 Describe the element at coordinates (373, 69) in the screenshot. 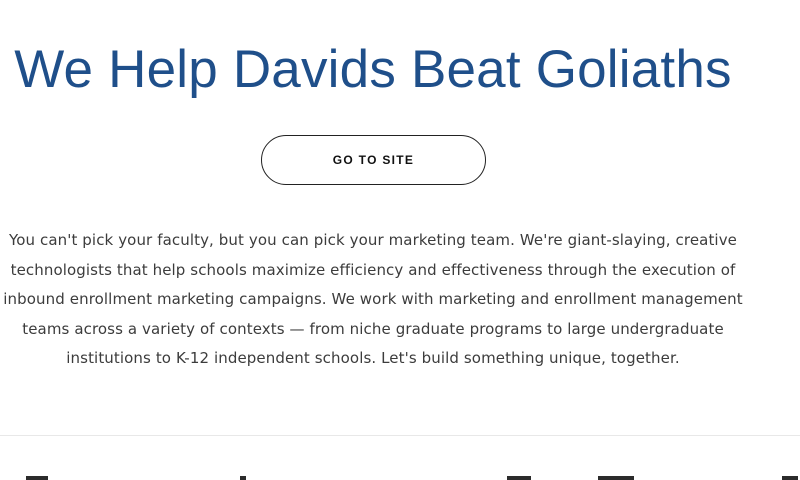

I see `hero-title: We Help Davids Beat Goliaths` at that location.